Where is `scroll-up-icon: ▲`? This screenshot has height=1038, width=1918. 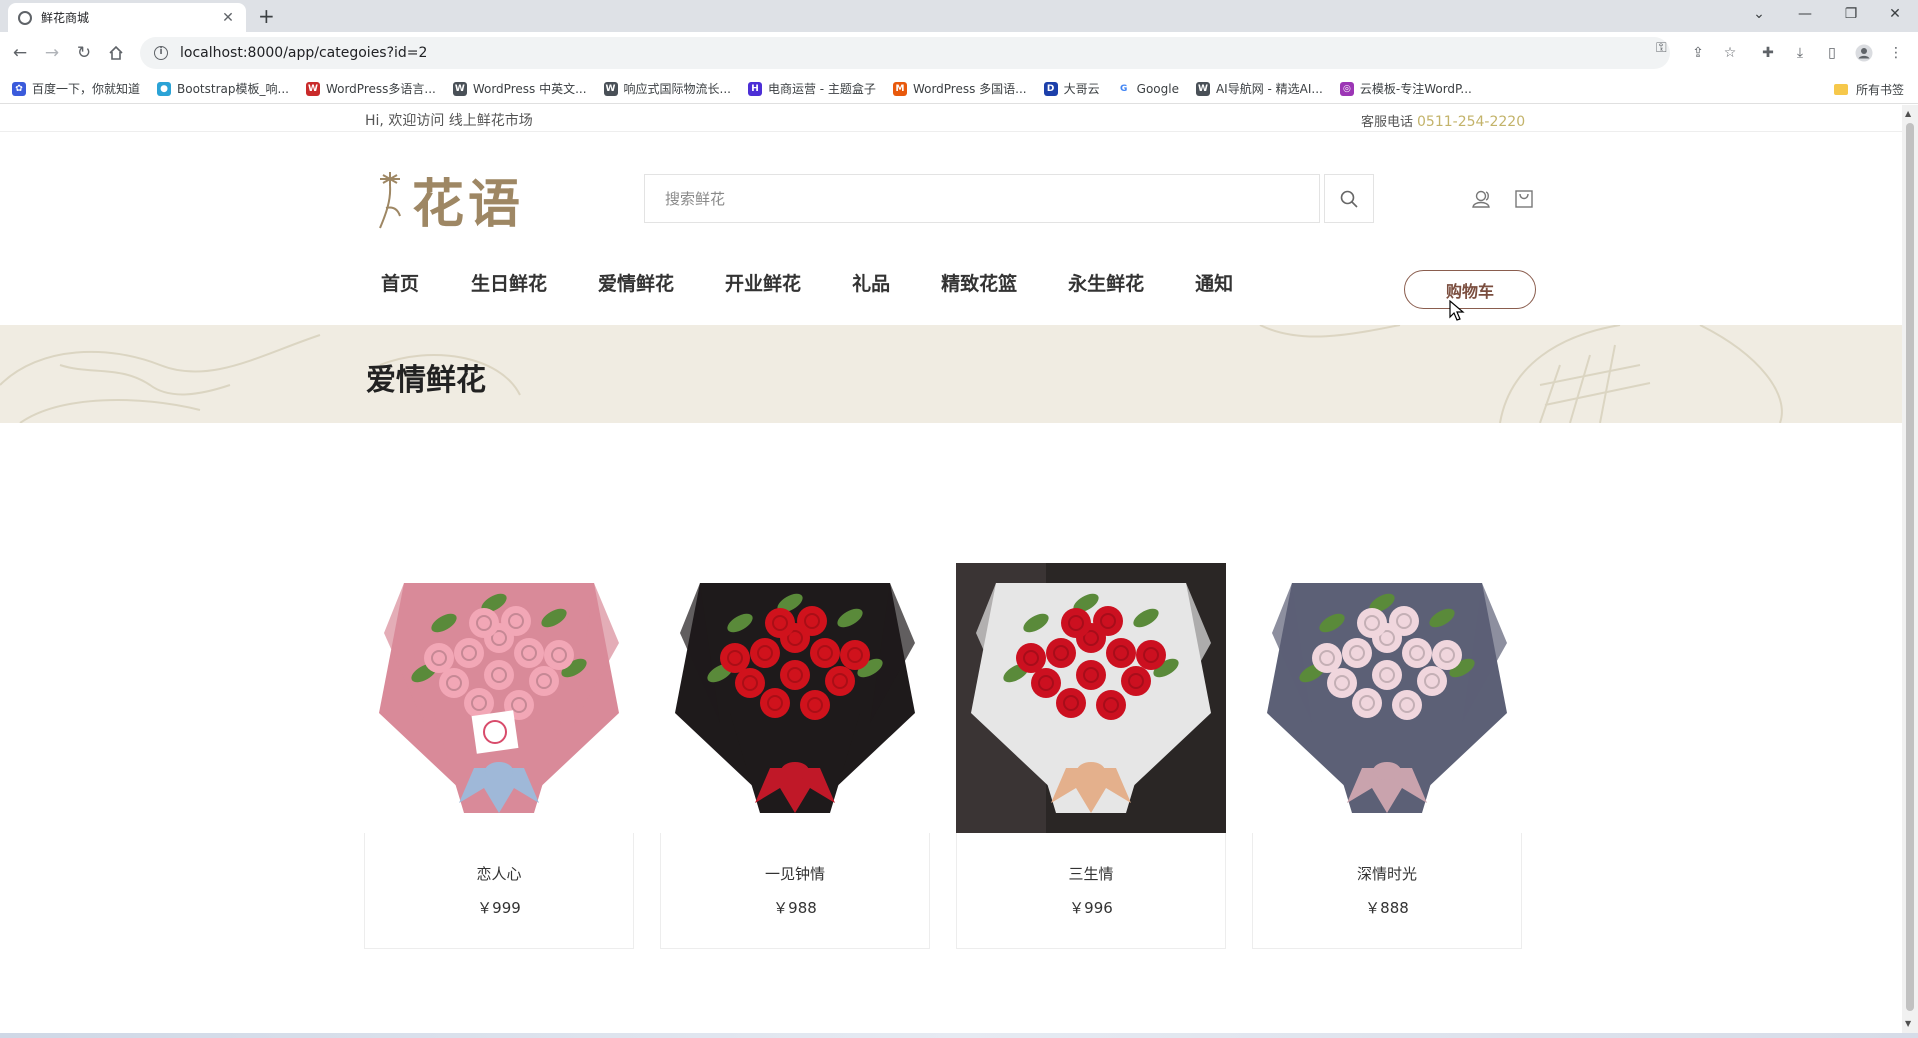
scroll-up-icon: ▲ is located at coordinates (1908, 113).